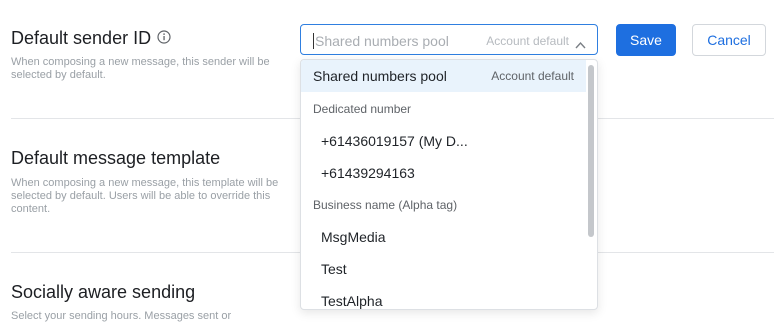  I want to click on sender-title-text: Default sender ID, so click(81, 38).